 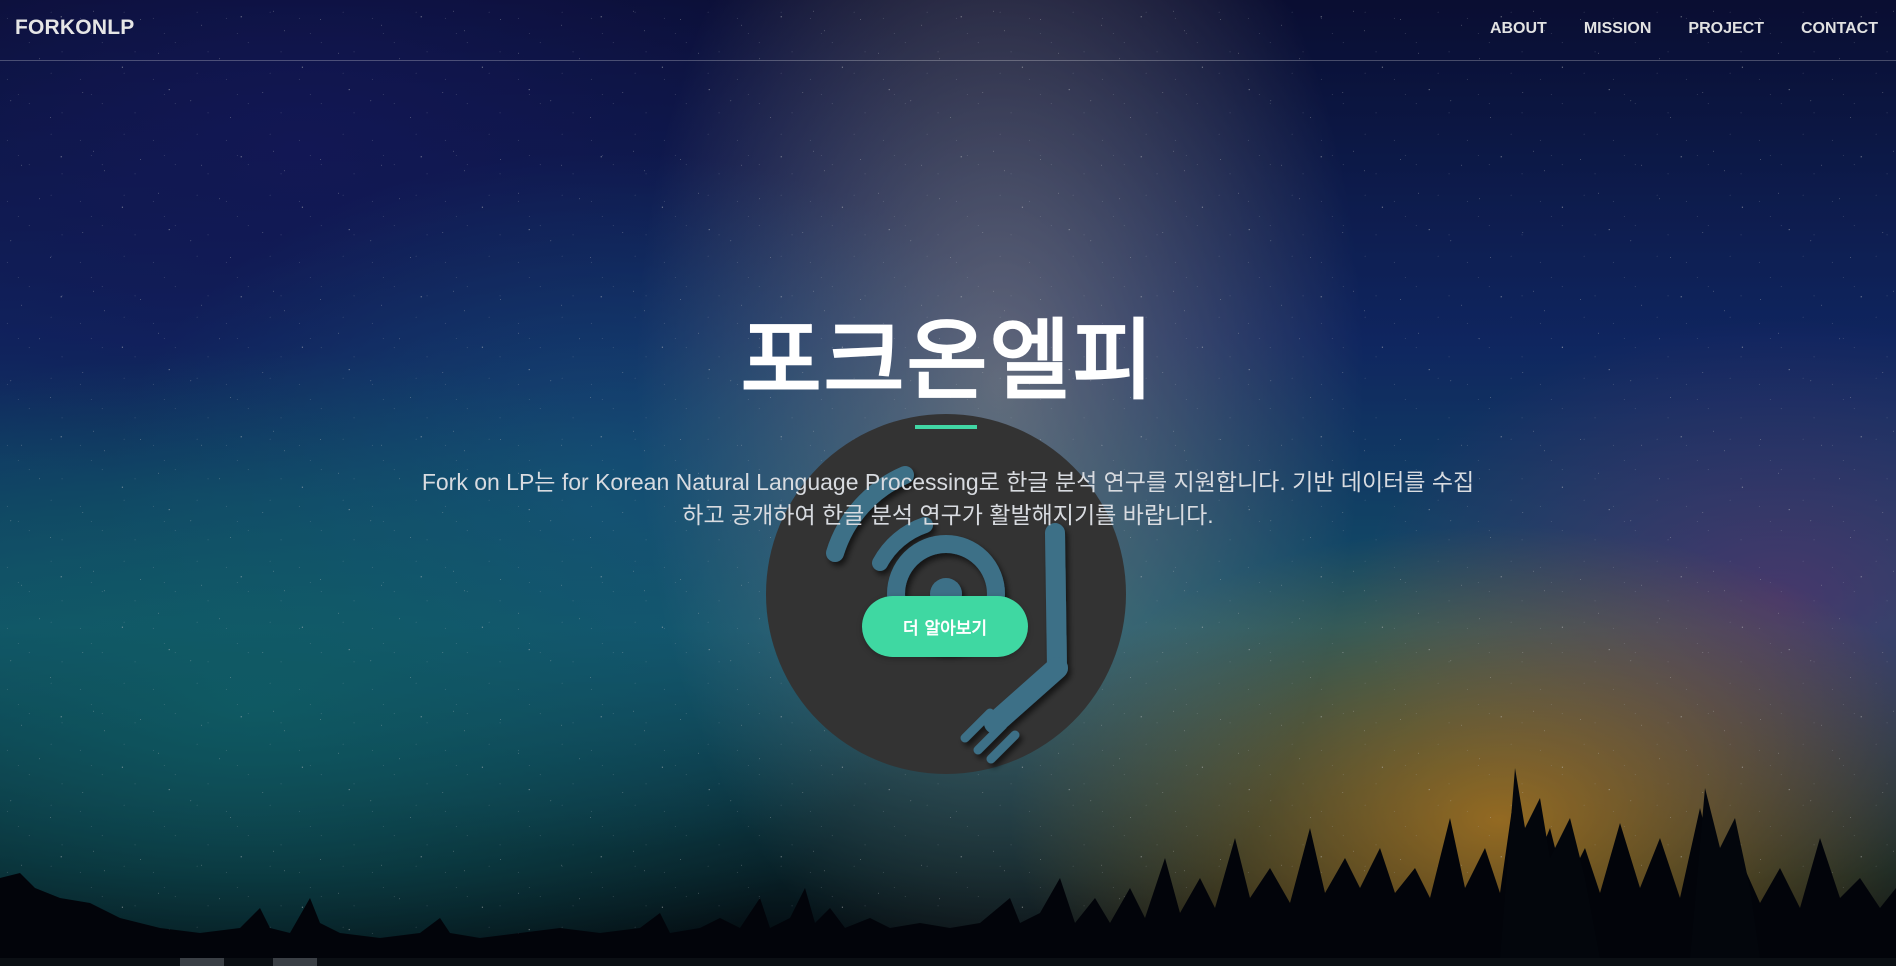 I want to click on navbar: FORKONLP ABOUT MISSION PROJECT CONTACT, so click(x=948, y=30).